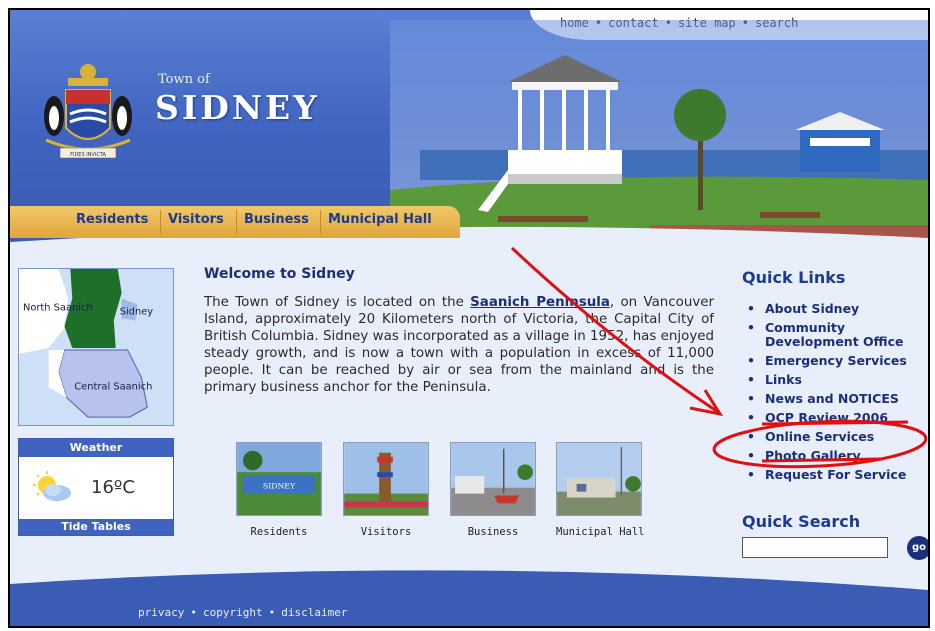 This screenshot has width=935, height=631. I want to click on partly-cloudy-icon, so click(52, 486).